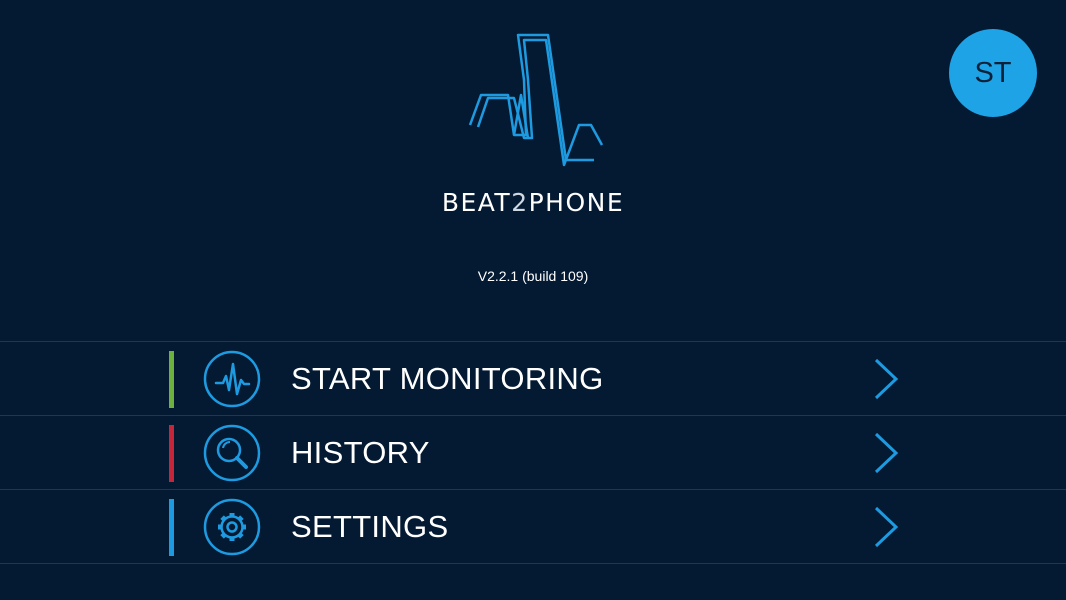  I want to click on menu-item-start-monitoring: START MONITORING, so click(533, 379).